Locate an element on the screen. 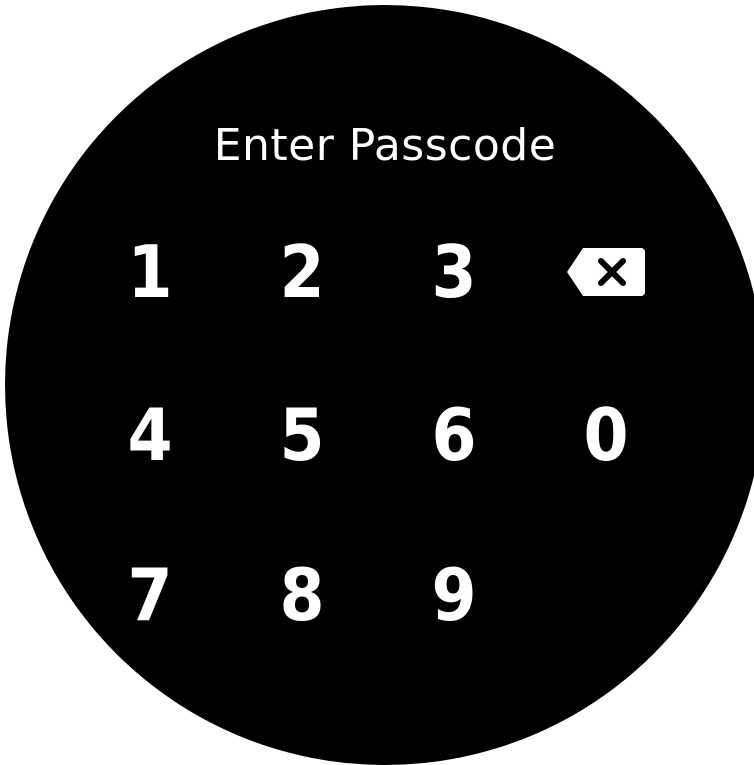  backspace-icon is located at coordinates (606, 272).